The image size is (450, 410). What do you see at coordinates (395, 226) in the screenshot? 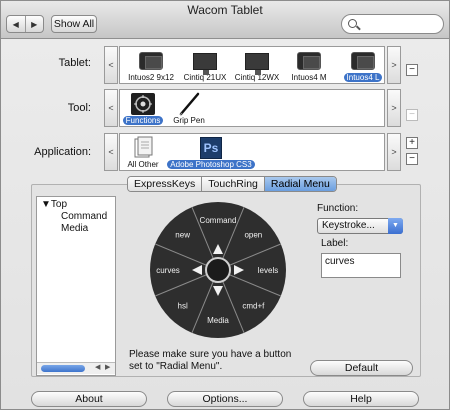
I see `popup-arrows-icon: ▼` at bounding box center [395, 226].